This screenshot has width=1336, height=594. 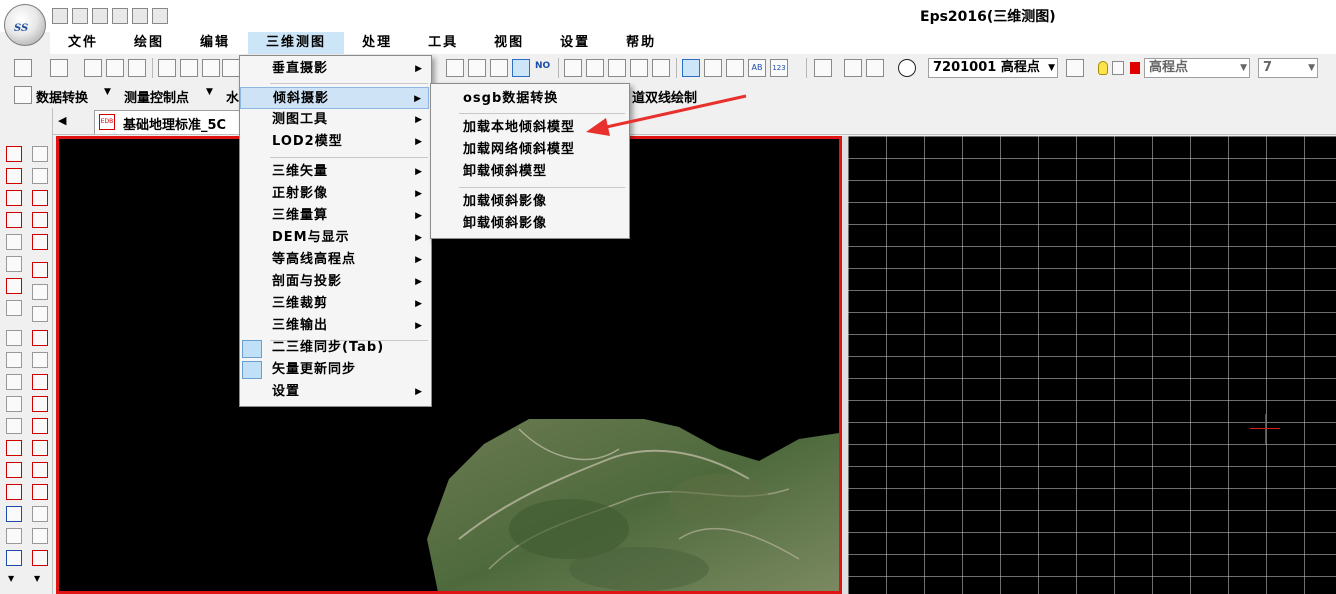 What do you see at coordinates (40, 382) in the screenshot?
I see `circle-tool-icon` at bounding box center [40, 382].